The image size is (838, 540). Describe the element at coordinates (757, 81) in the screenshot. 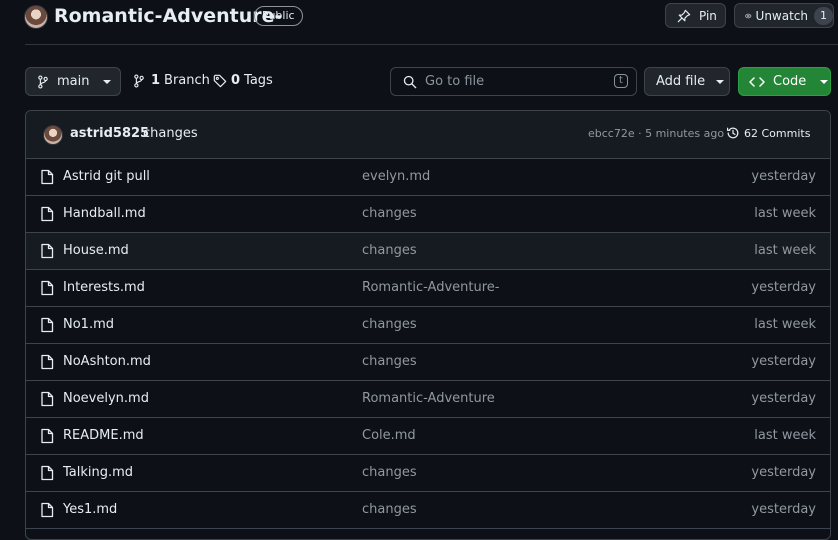

I see `code-icon` at that location.